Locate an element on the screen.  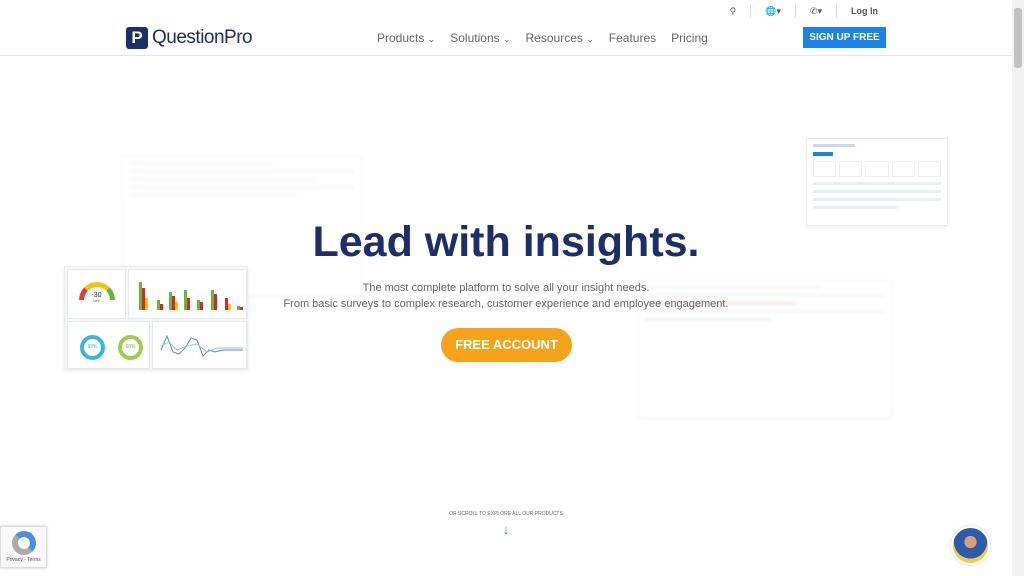
nav-solutions: Solutions ⌄ is located at coordinates (480, 38).